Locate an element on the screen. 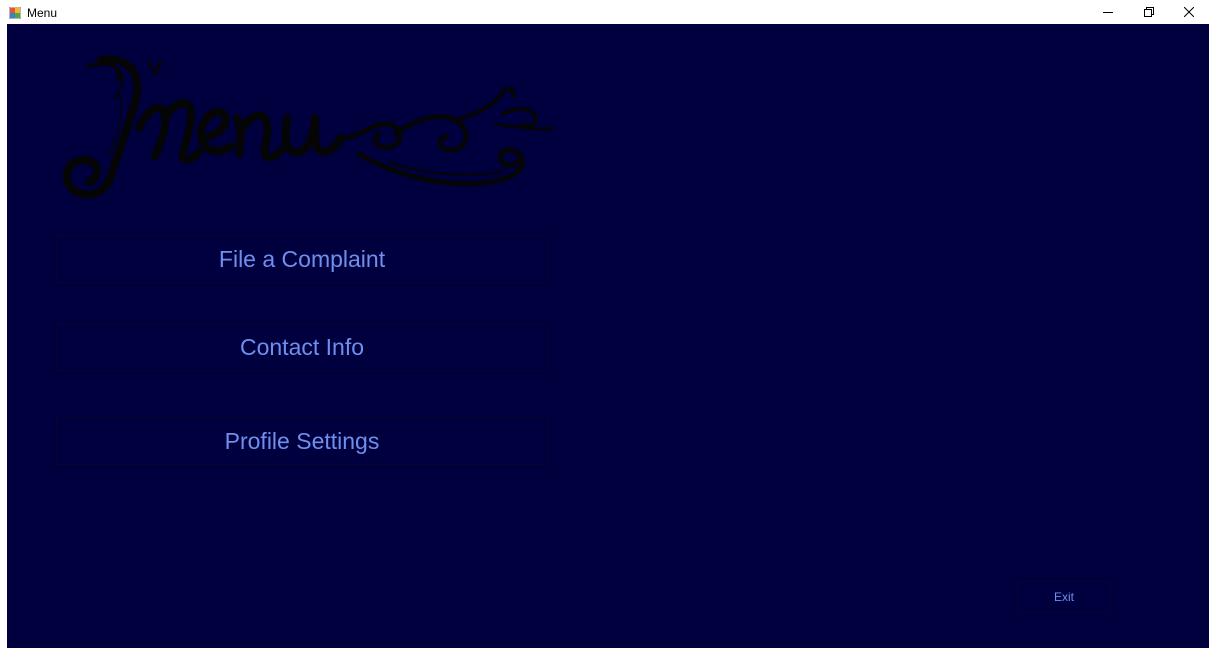  profile-settings-button: Profile Settings is located at coordinates (302, 441).